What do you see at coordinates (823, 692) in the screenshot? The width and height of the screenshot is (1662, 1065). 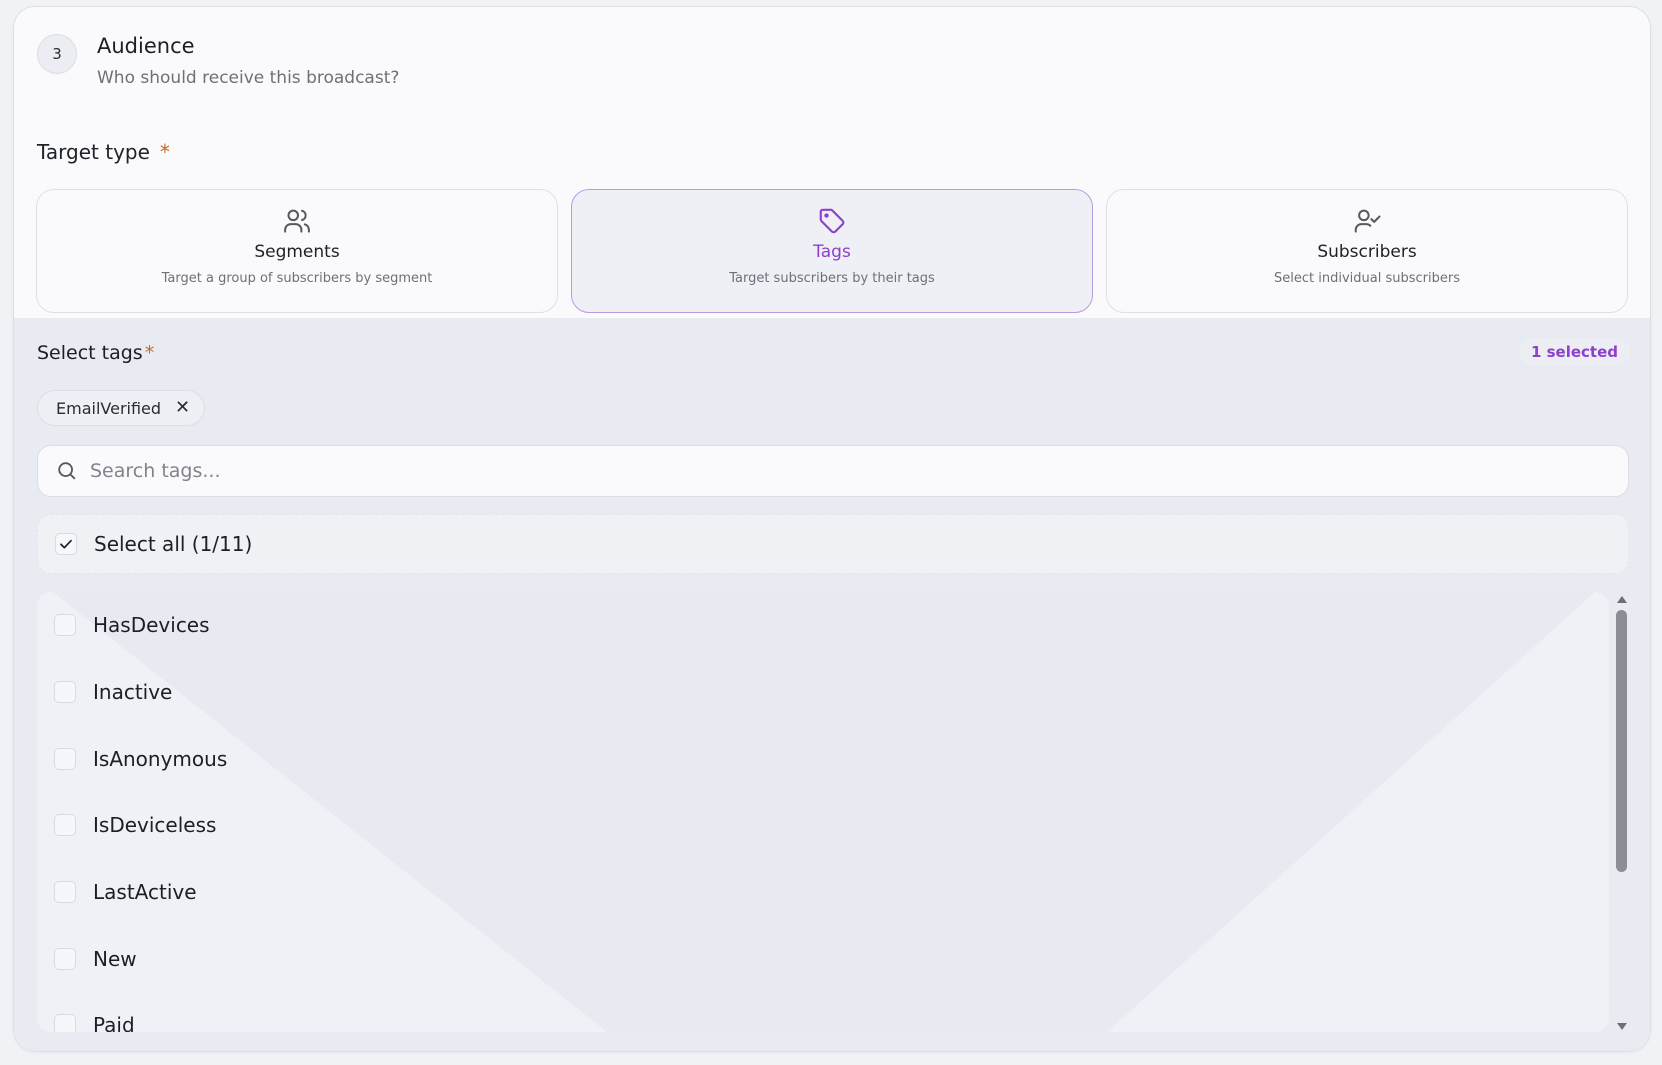 I see `list-item: Inactive` at bounding box center [823, 692].